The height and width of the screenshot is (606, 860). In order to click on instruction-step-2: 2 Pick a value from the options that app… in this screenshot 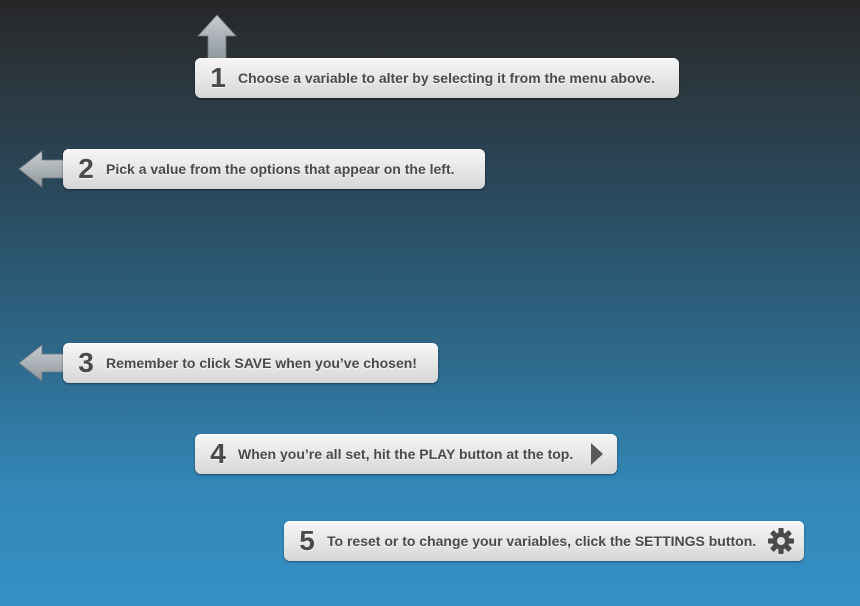, I will do `click(274, 169)`.